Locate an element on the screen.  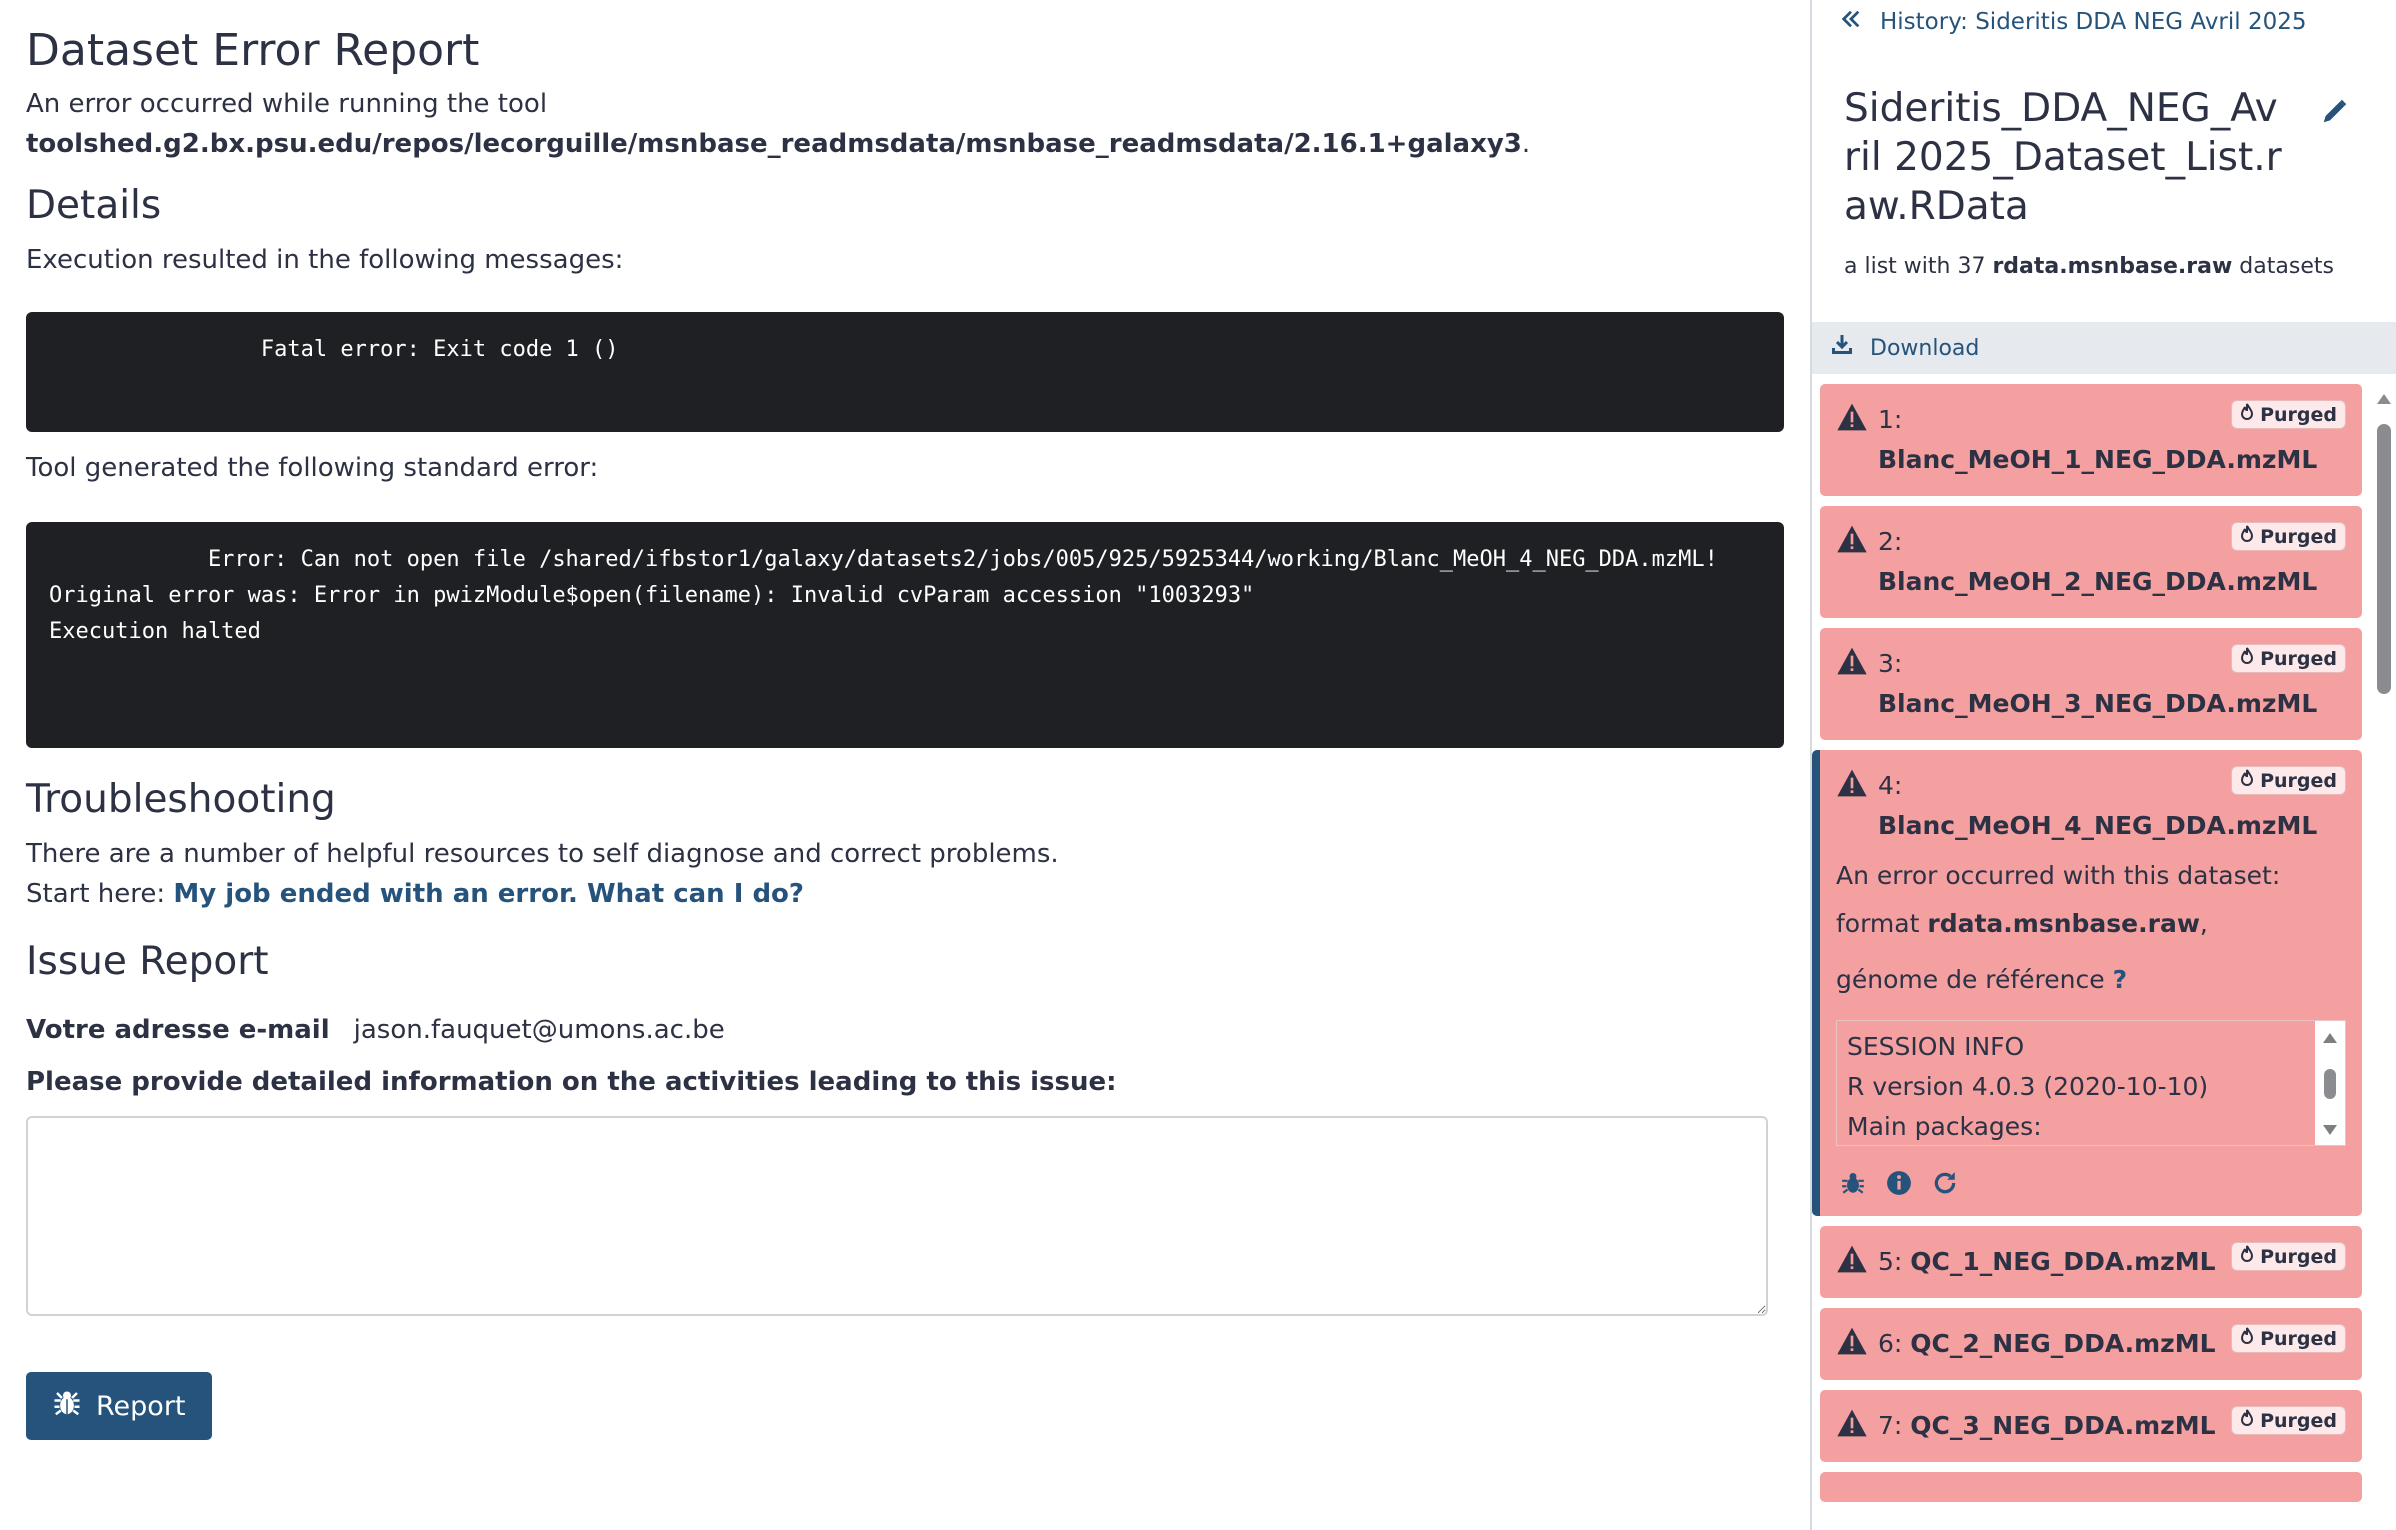
dataset-item is located at coordinates (2091, 1487).